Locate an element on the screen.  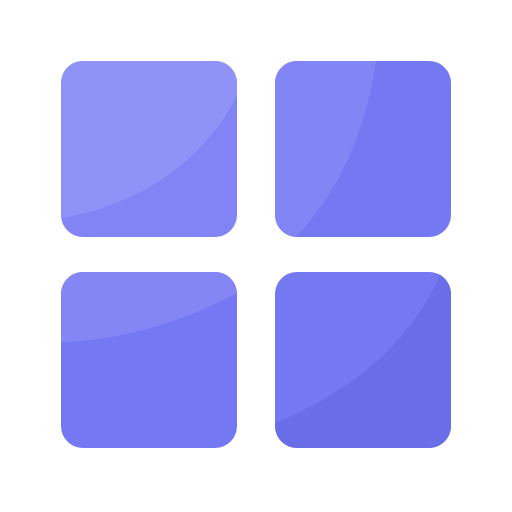
tile-top-left is located at coordinates (149, 149).